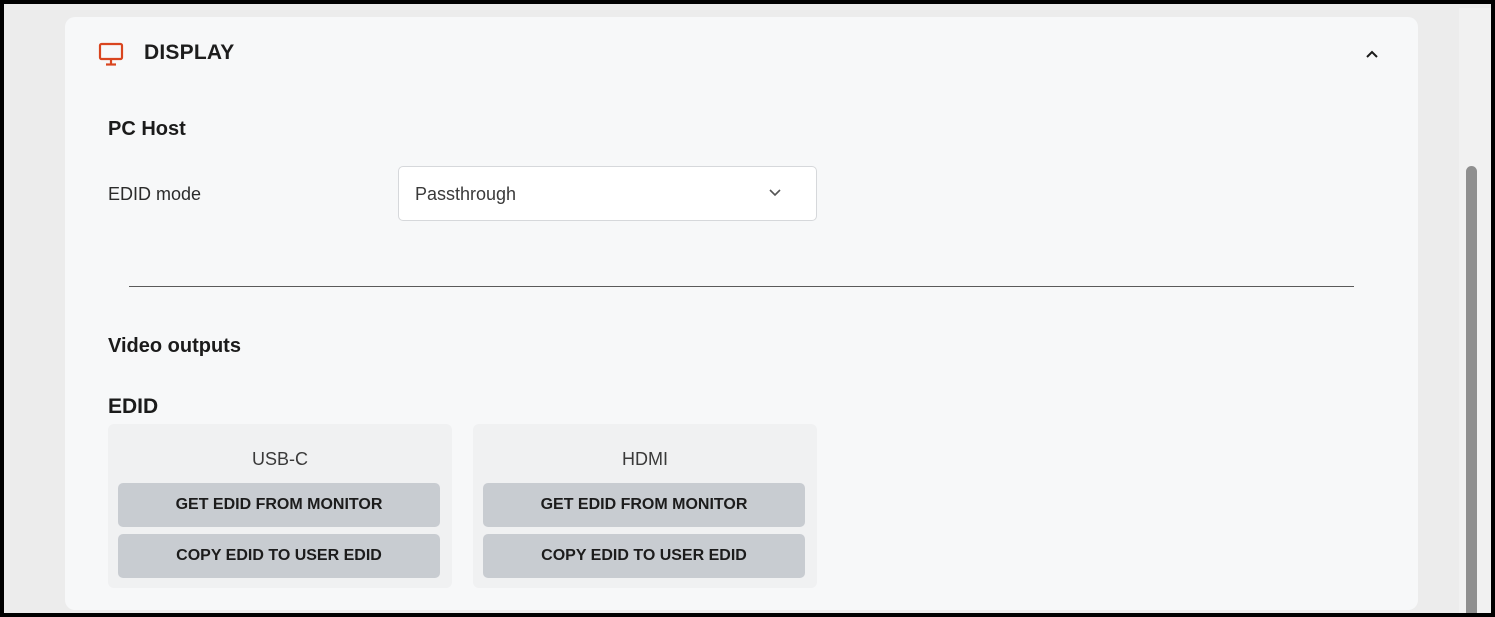 This screenshot has width=1495, height=617. Describe the element at coordinates (189, 52) in the screenshot. I see `display-section-title: DISPLAY` at that location.